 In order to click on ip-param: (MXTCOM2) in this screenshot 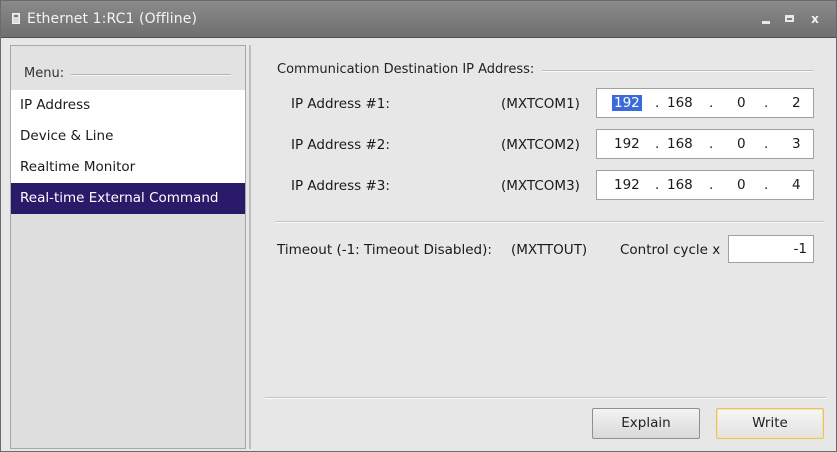, I will do `click(540, 145)`.